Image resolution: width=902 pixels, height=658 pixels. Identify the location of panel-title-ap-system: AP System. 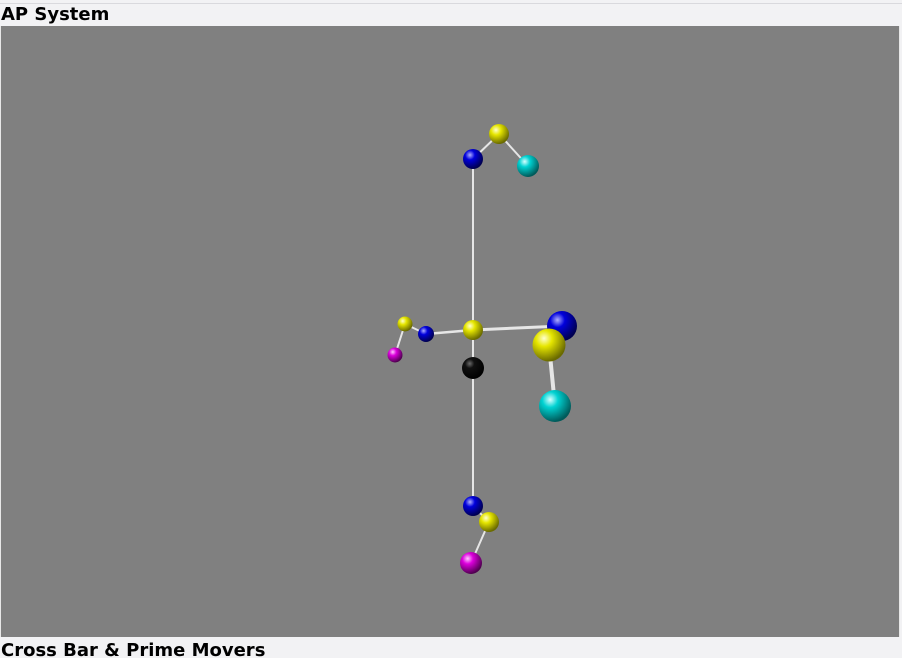
(55, 14).